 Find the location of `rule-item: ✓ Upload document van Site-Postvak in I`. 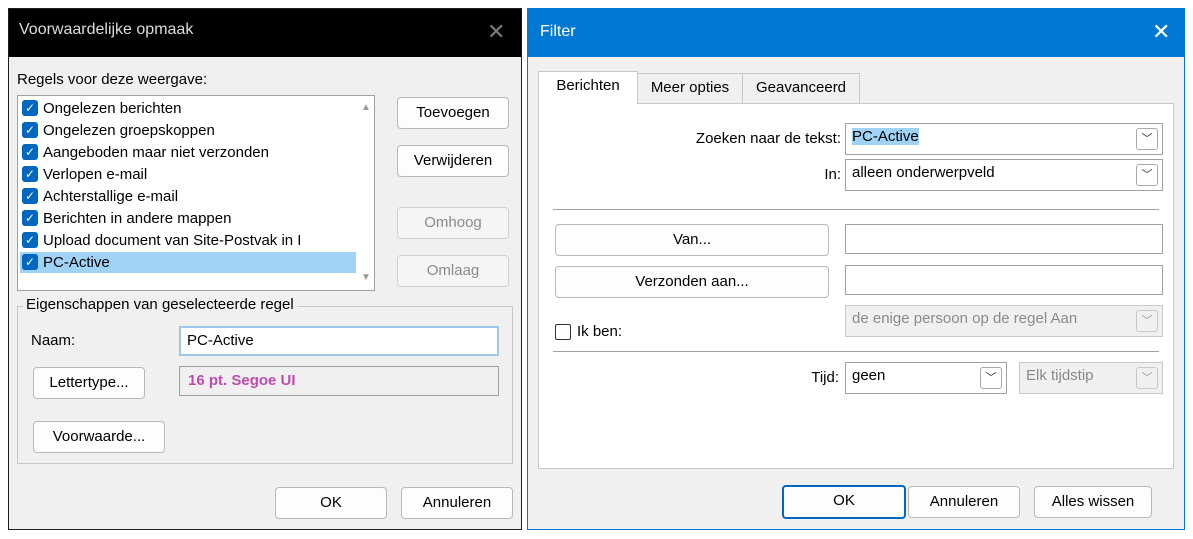

rule-item: ✓ Upload document van Site-Postvak in I is located at coordinates (188, 240).